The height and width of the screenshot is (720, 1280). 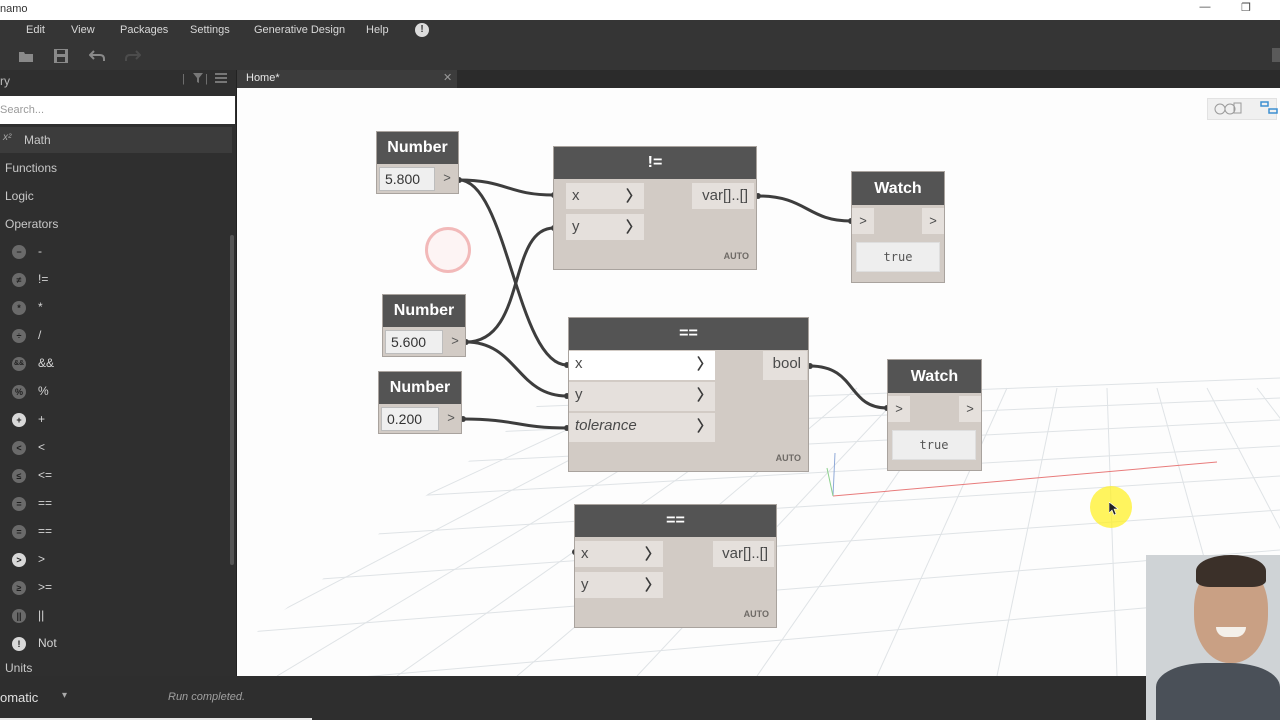 I want to click on equal-node-1: == x 〉 y 〉 tolerance 〉 bool AUTO, so click(x=688, y=394).